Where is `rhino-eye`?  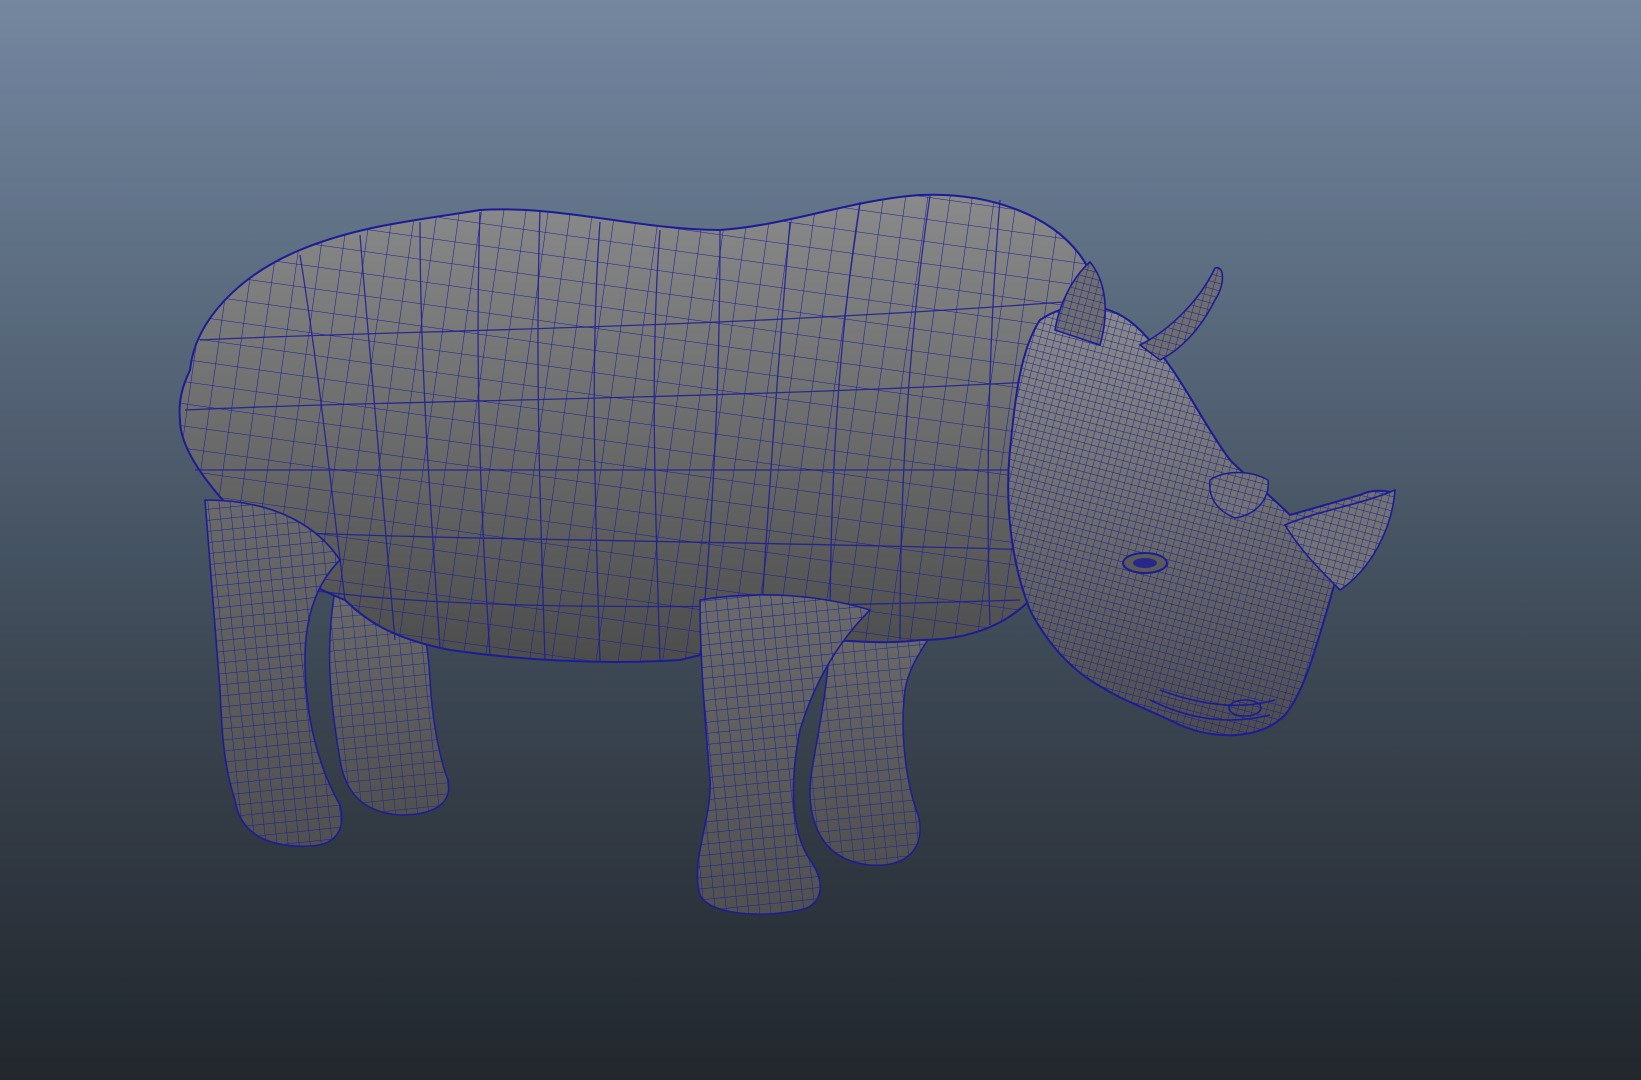
rhino-eye is located at coordinates (1145, 563).